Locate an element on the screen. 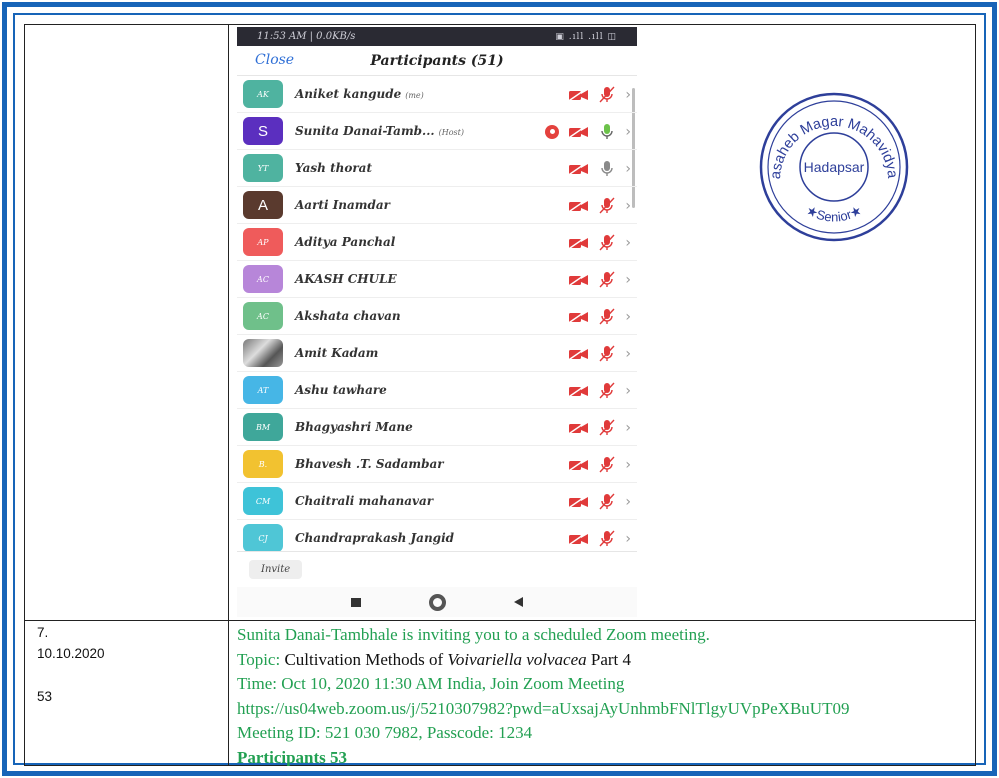 The width and height of the screenshot is (999, 778). topic-text-post: Part 4 is located at coordinates (611, 659).